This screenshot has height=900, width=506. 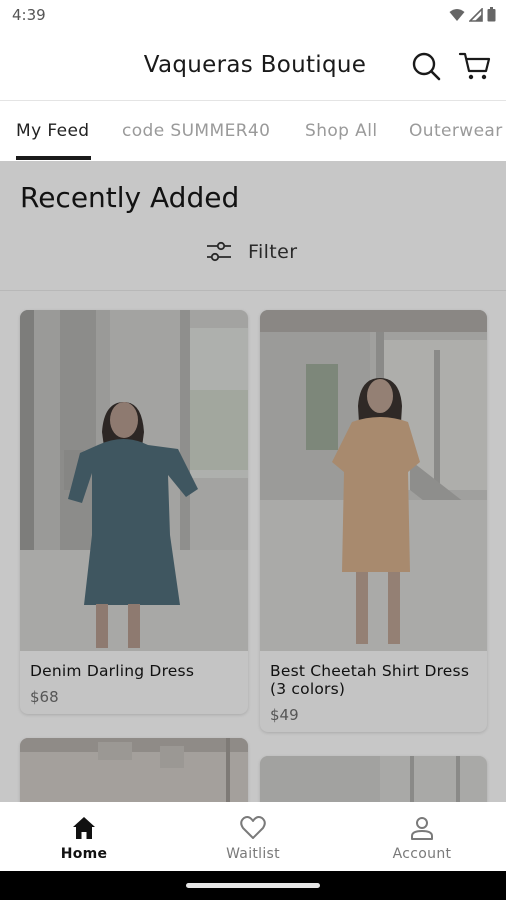 I want to click on nav-home: Home, so click(x=84, y=836).